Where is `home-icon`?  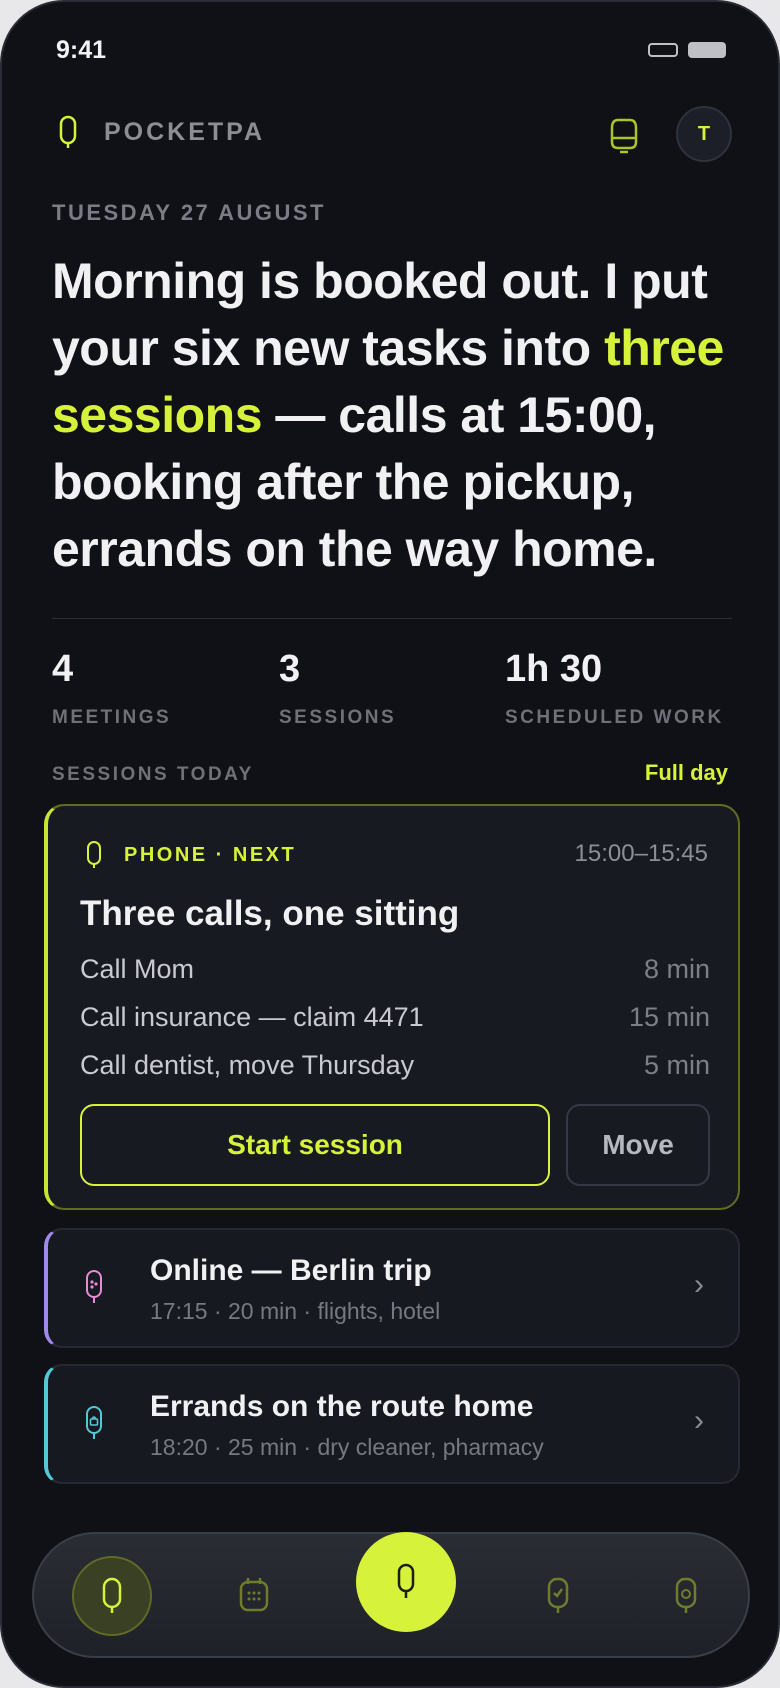
home-icon is located at coordinates (112, 1595).